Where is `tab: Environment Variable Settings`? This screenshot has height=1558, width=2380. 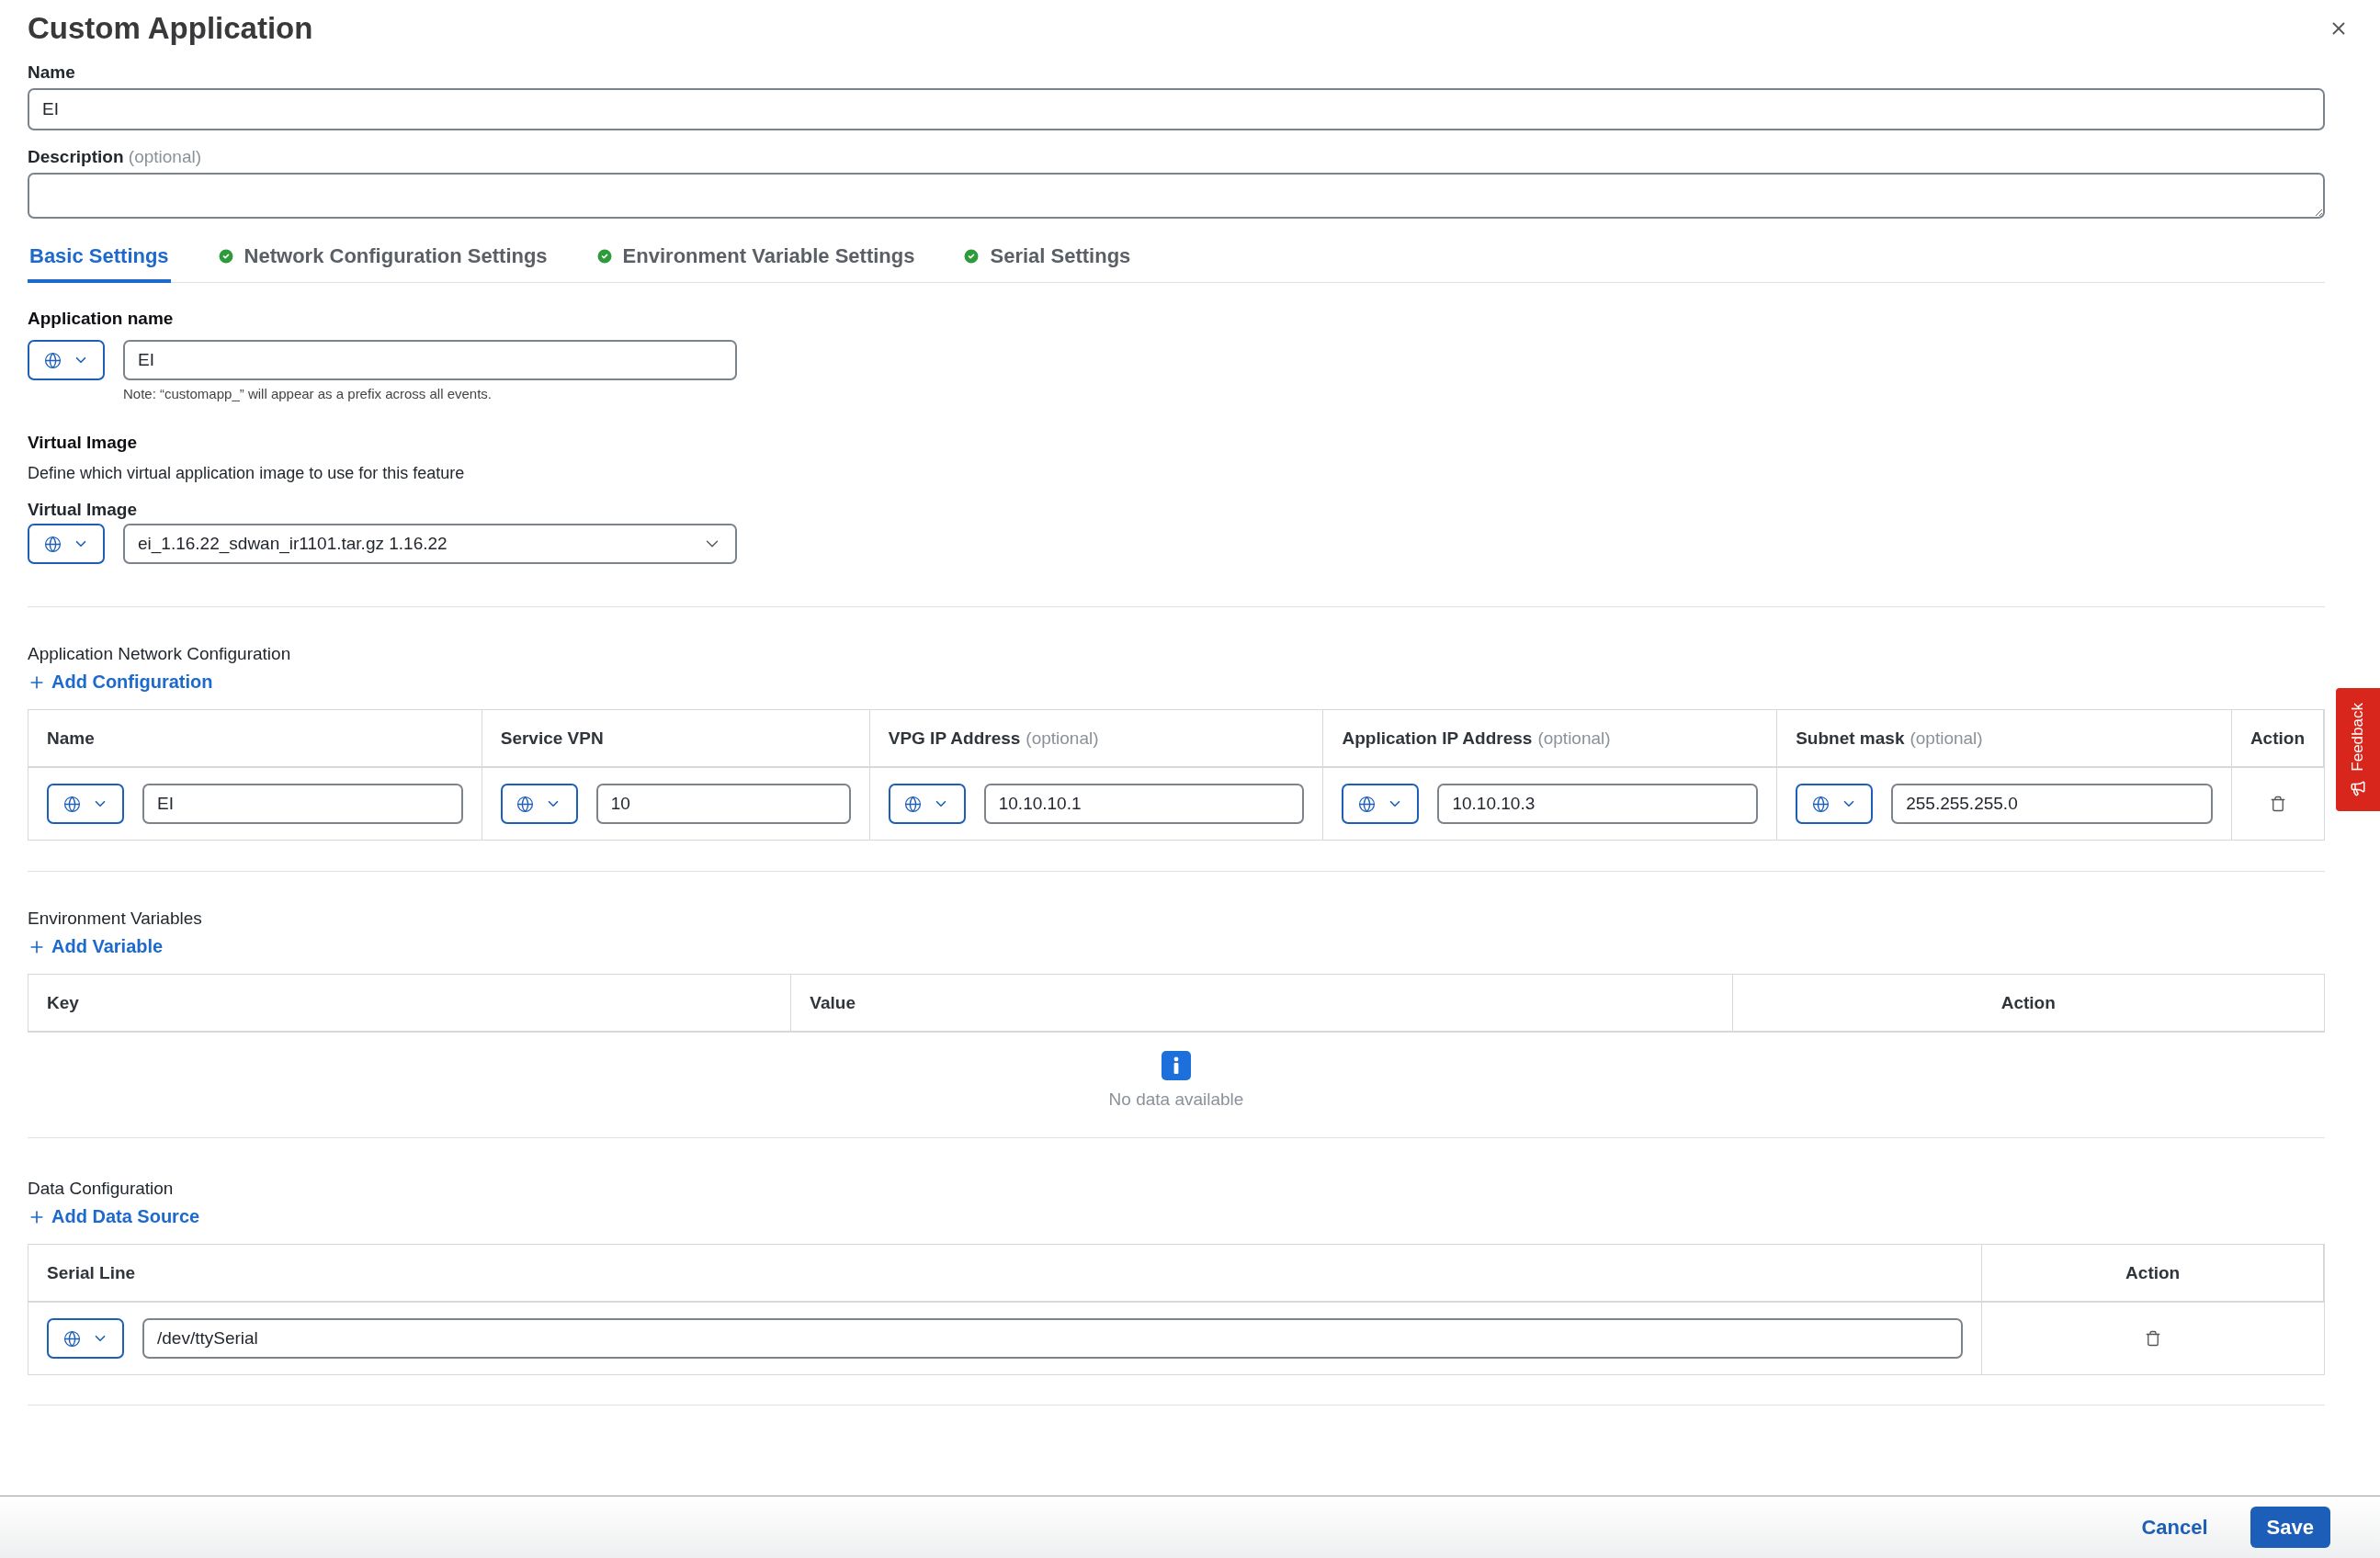 tab: Environment Variable Settings is located at coordinates (755, 259).